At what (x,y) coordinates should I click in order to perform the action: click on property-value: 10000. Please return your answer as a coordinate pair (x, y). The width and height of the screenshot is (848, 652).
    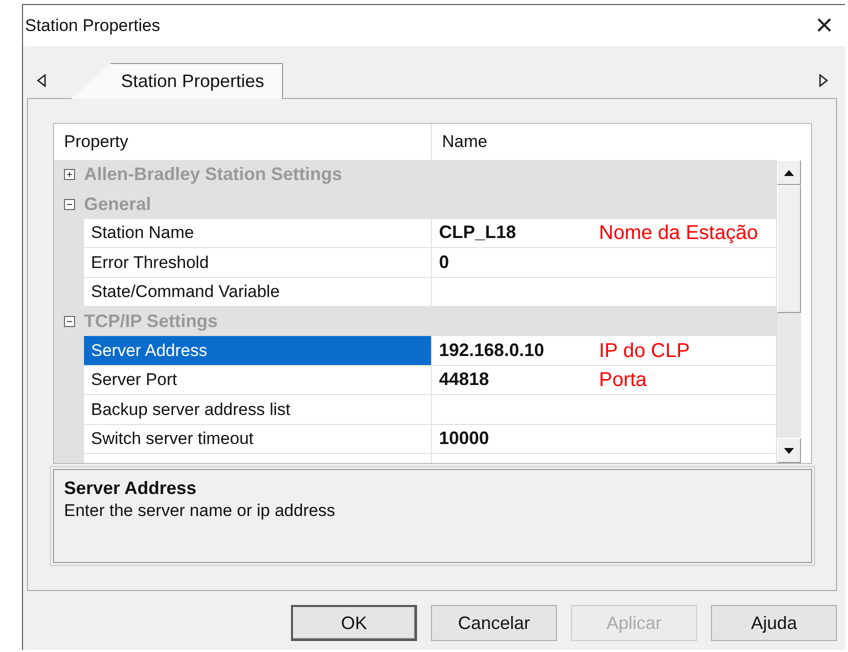
    Looking at the image, I should click on (464, 438).